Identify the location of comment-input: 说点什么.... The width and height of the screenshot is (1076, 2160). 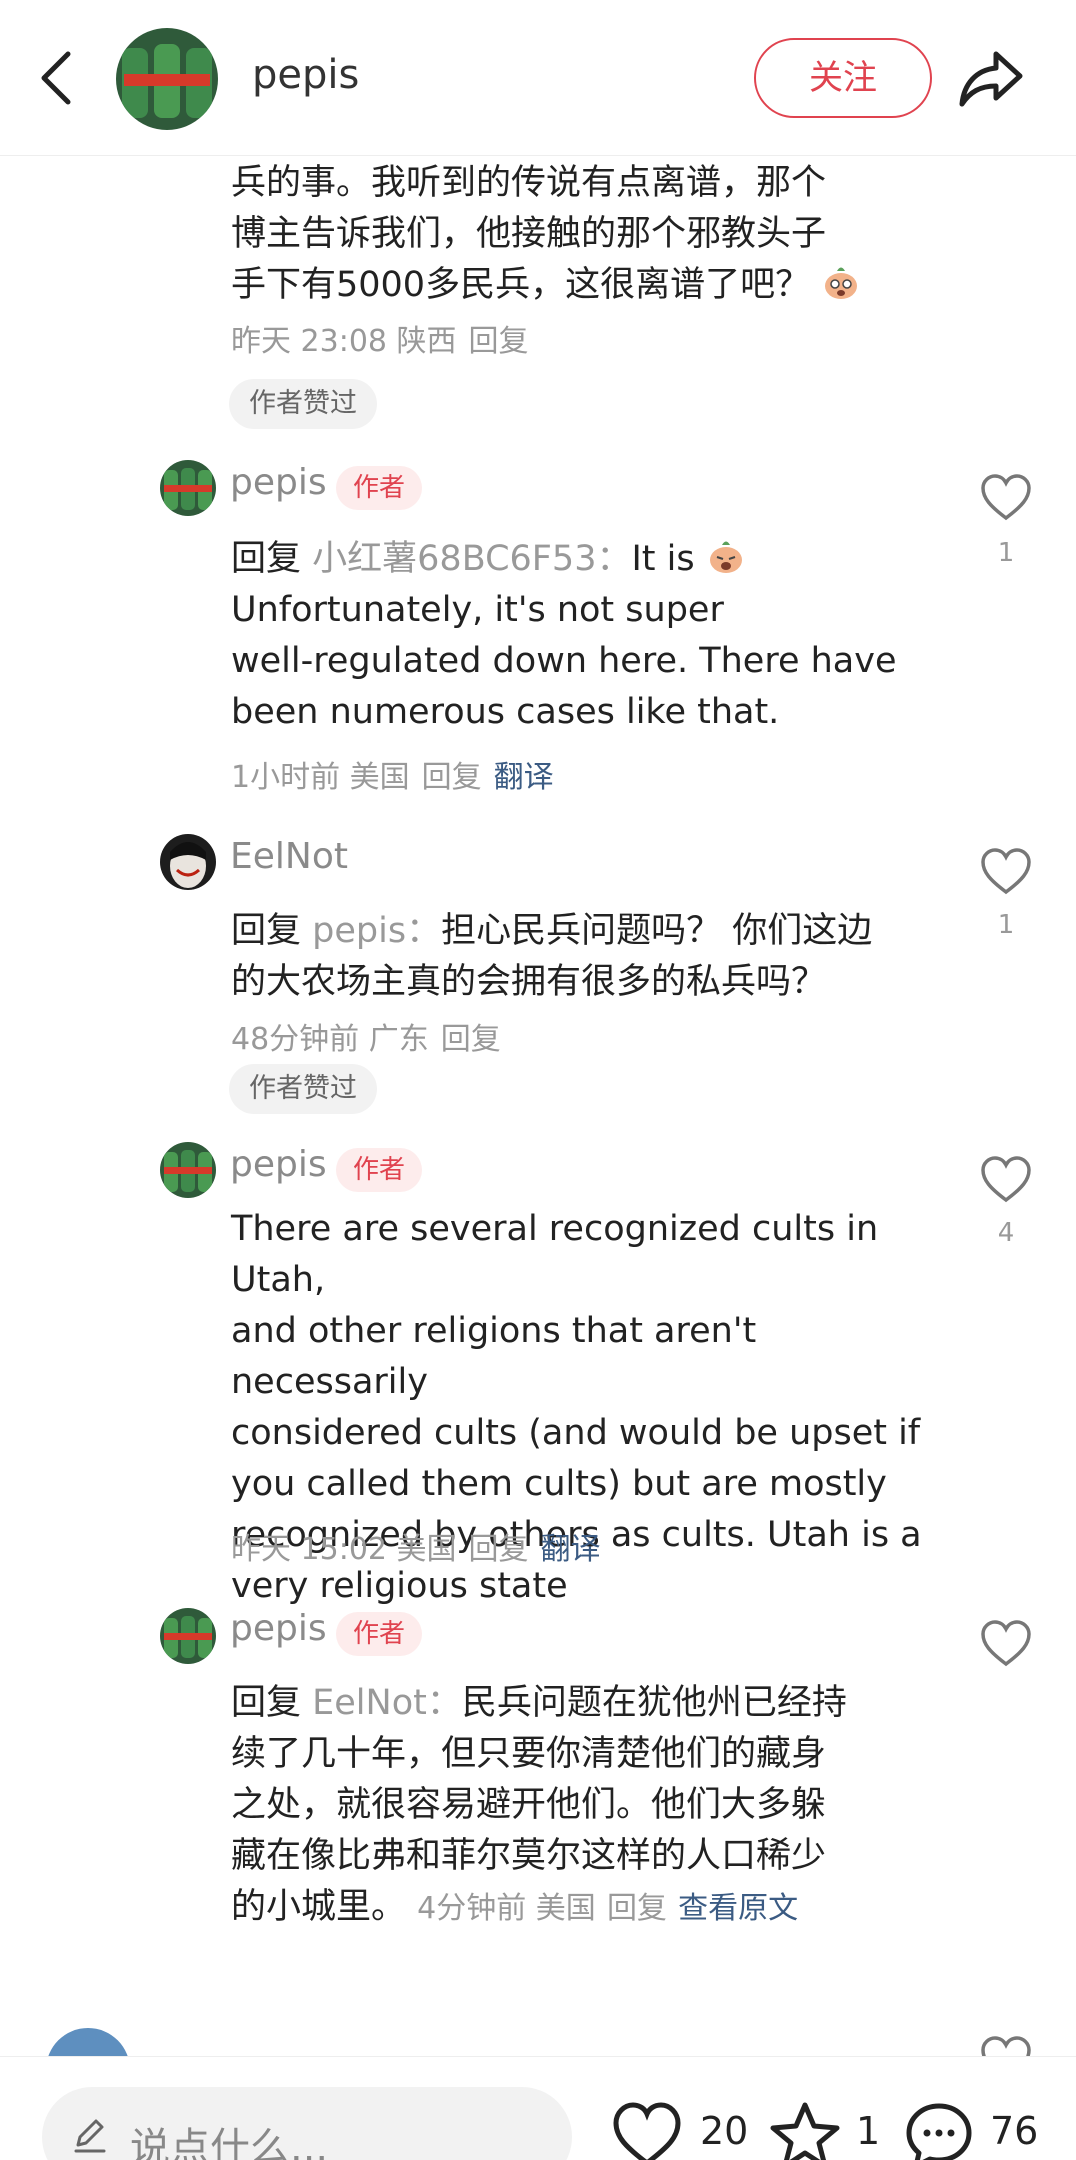
(307, 2123).